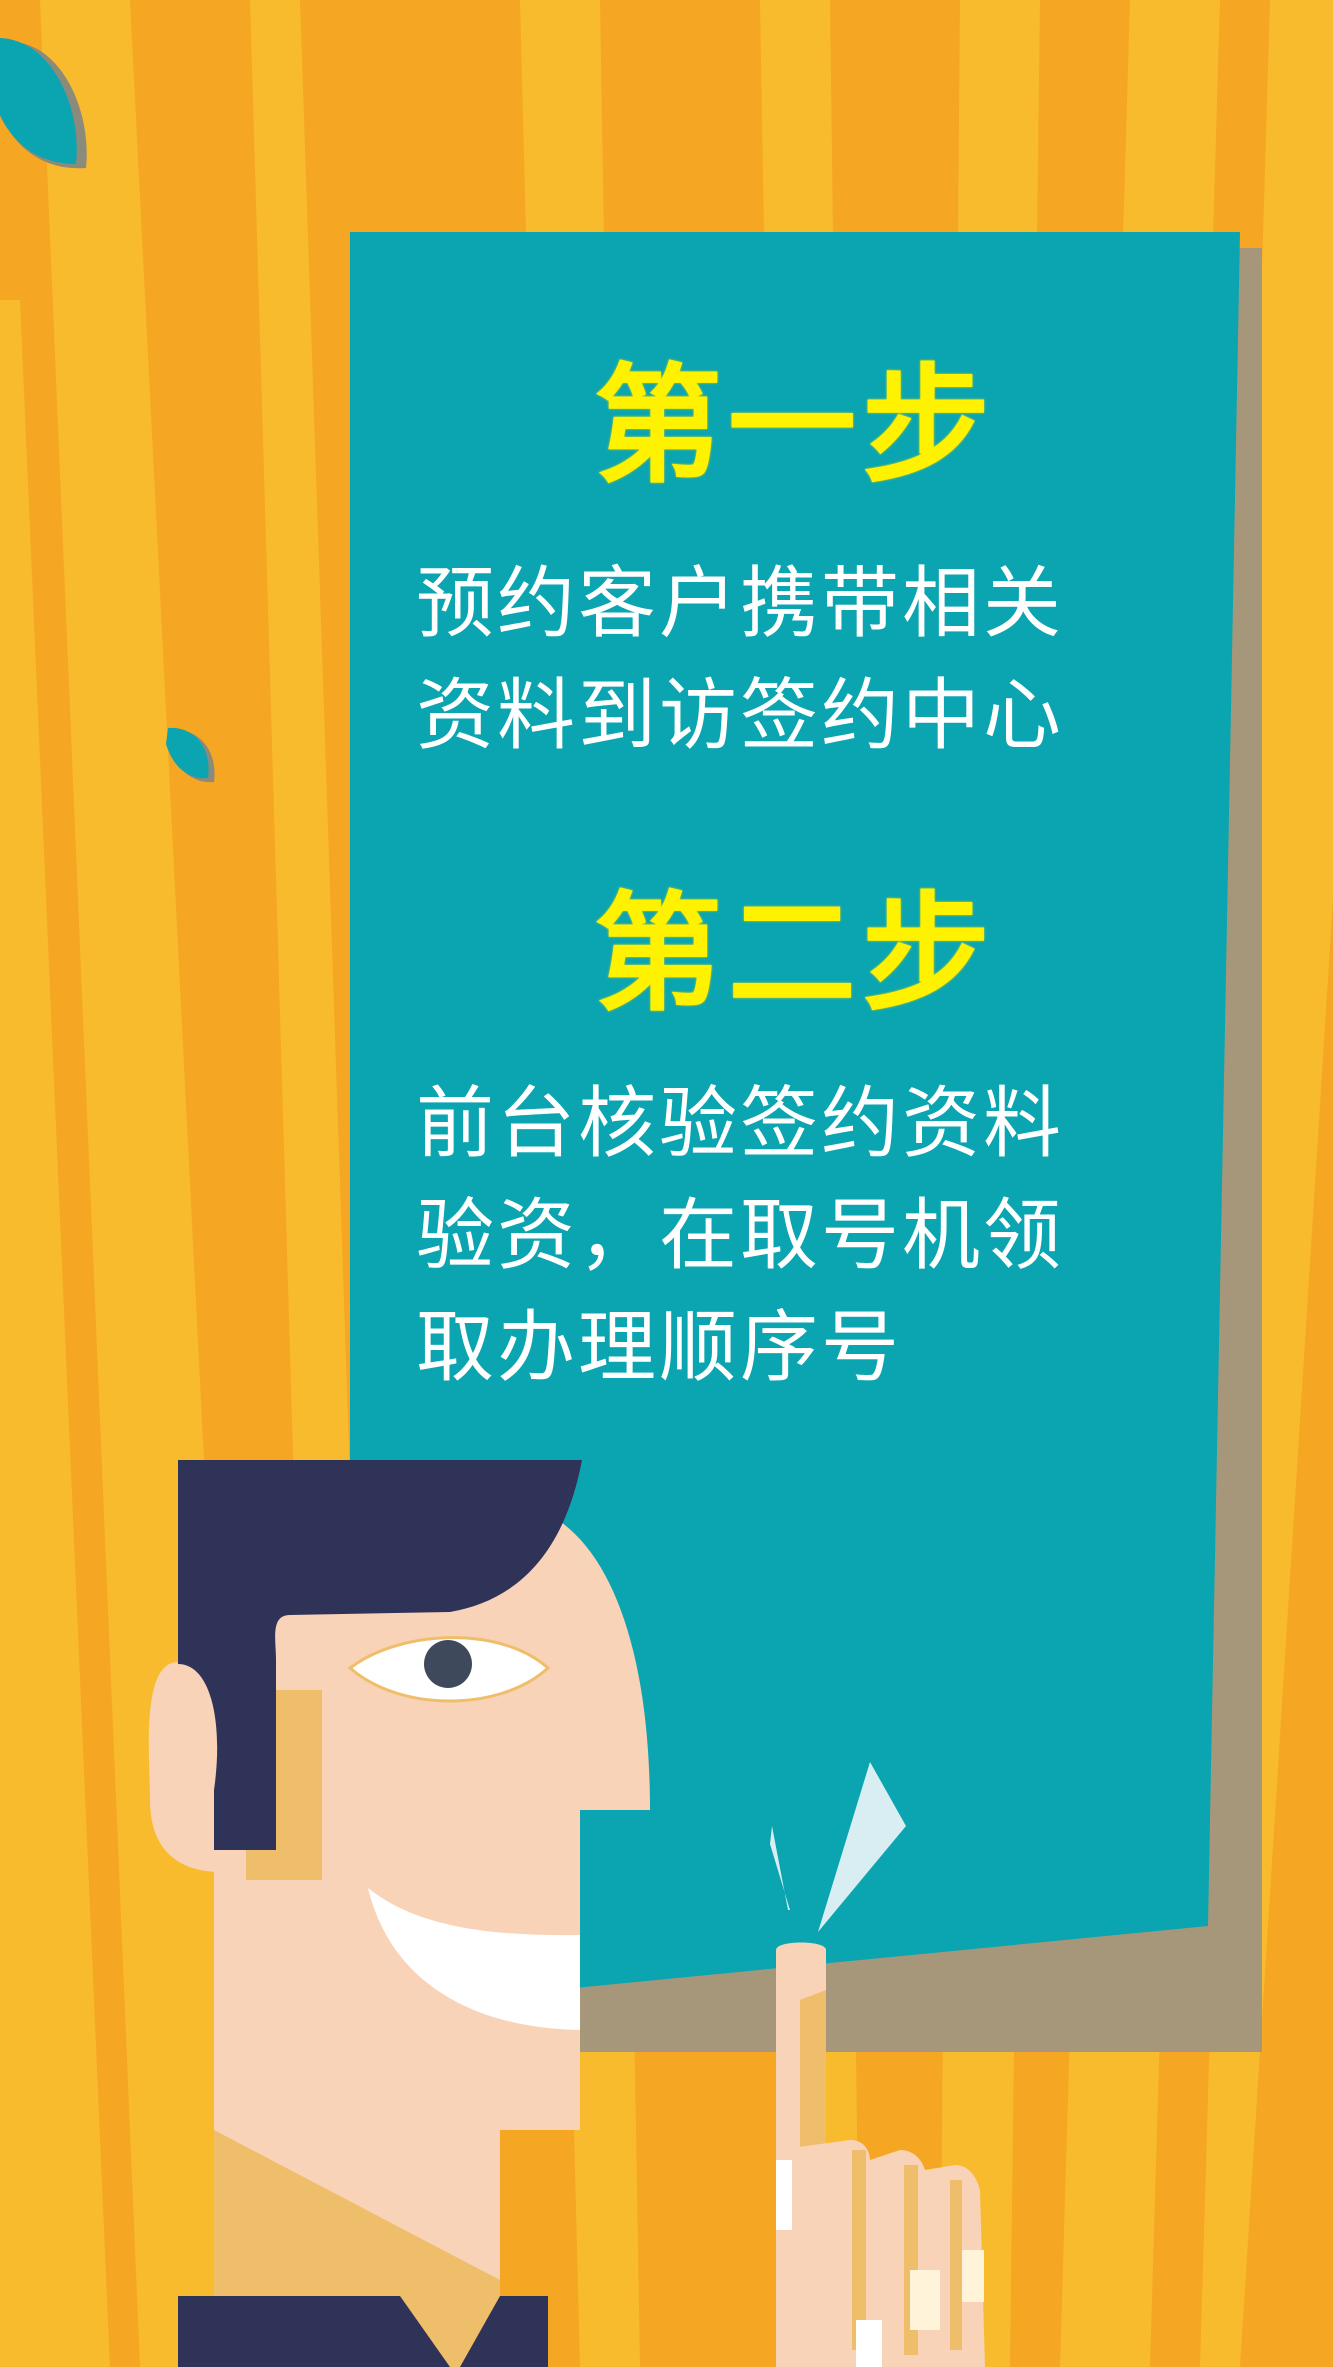  I want to click on ear, so click(182, 1767).